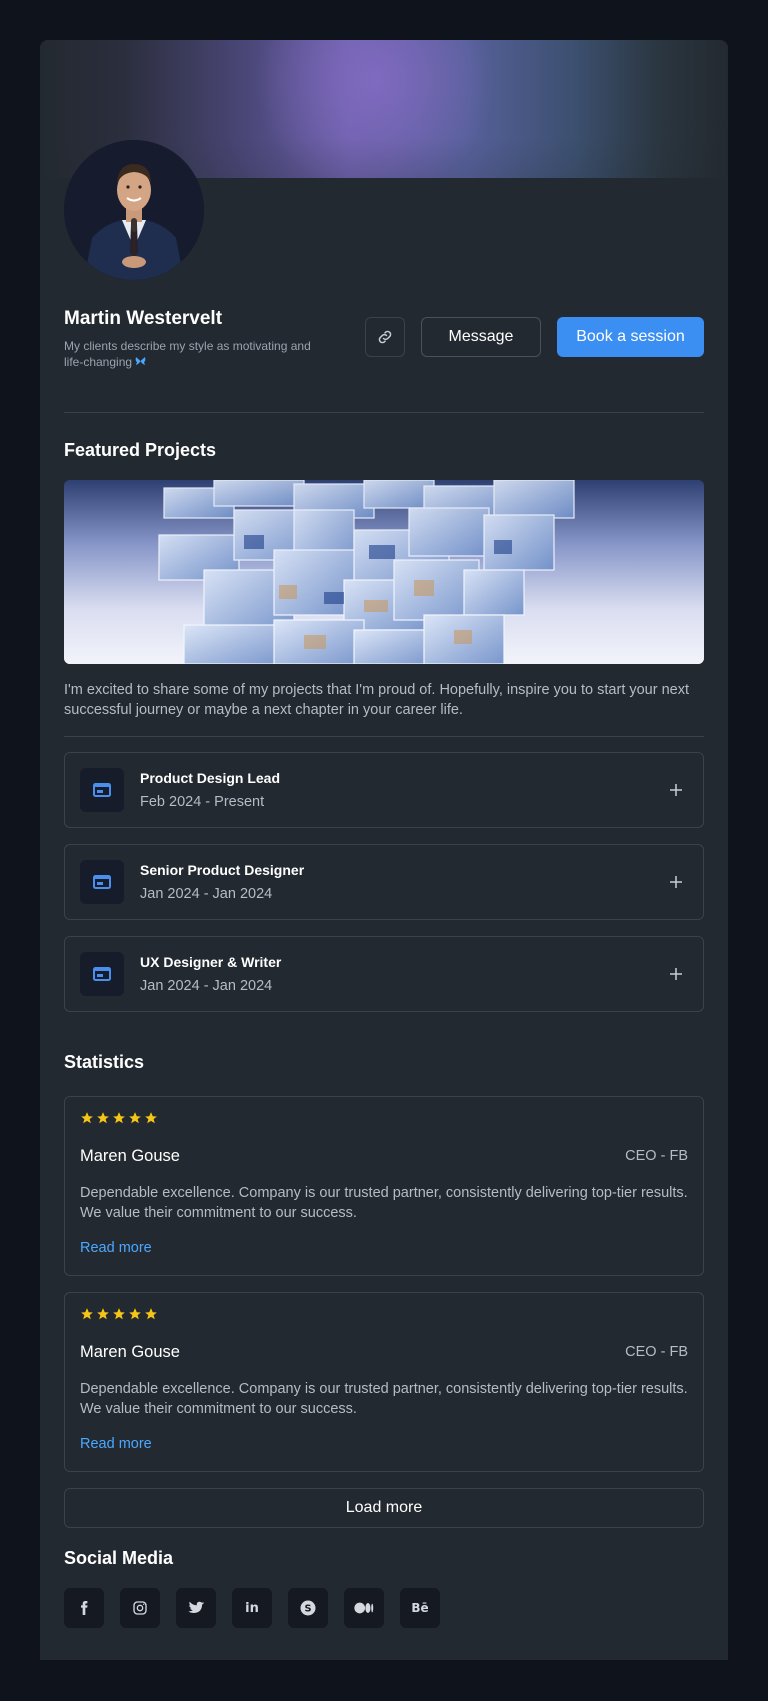  What do you see at coordinates (84, 1608) in the screenshot?
I see `facebook-icon` at bounding box center [84, 1608].